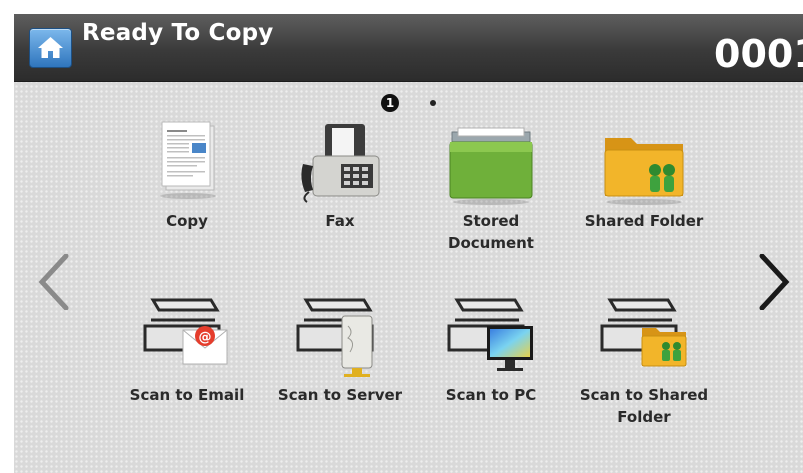 This screenshot has width=803, height=473. What do you see at coordinates (644, 406) in the screenshot?
I see `tile-label: Scan to Shared Folder` at bounding box center [644, 406].